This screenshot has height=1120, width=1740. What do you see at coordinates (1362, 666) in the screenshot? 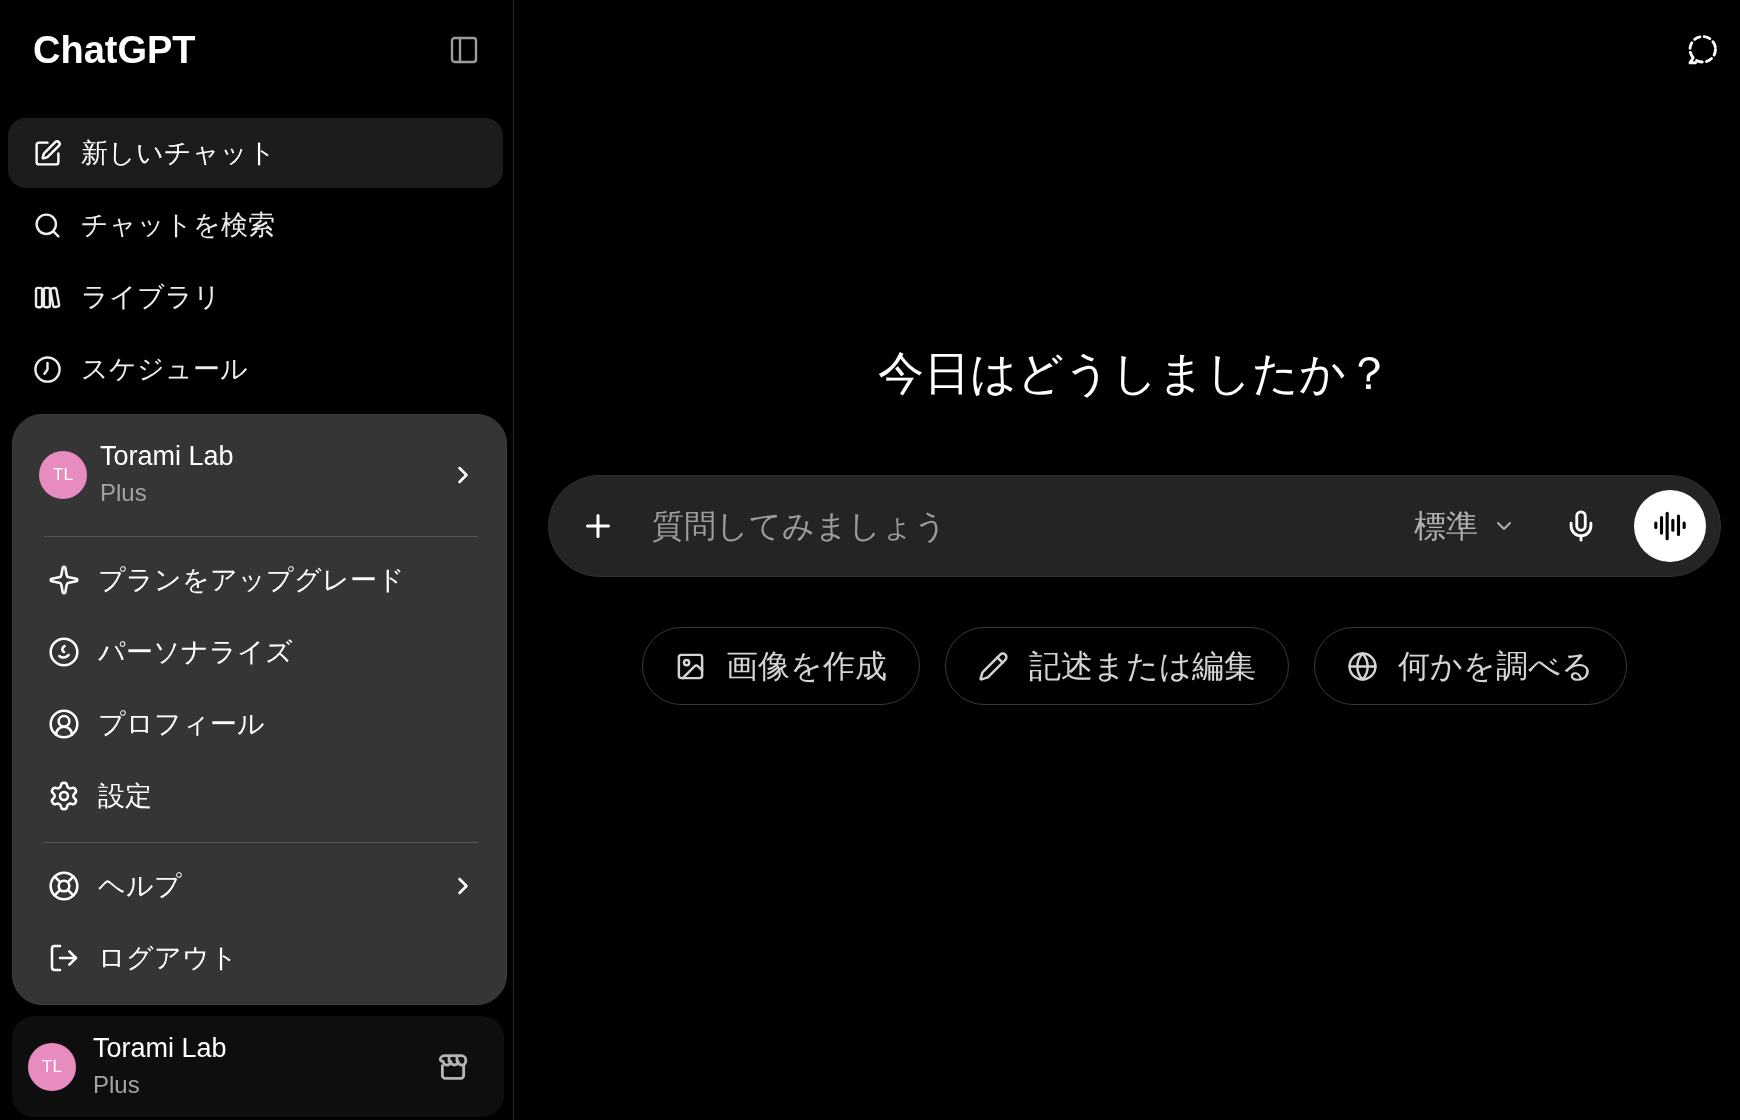
I see `globe-icon` at bounding box center [1362, 666].